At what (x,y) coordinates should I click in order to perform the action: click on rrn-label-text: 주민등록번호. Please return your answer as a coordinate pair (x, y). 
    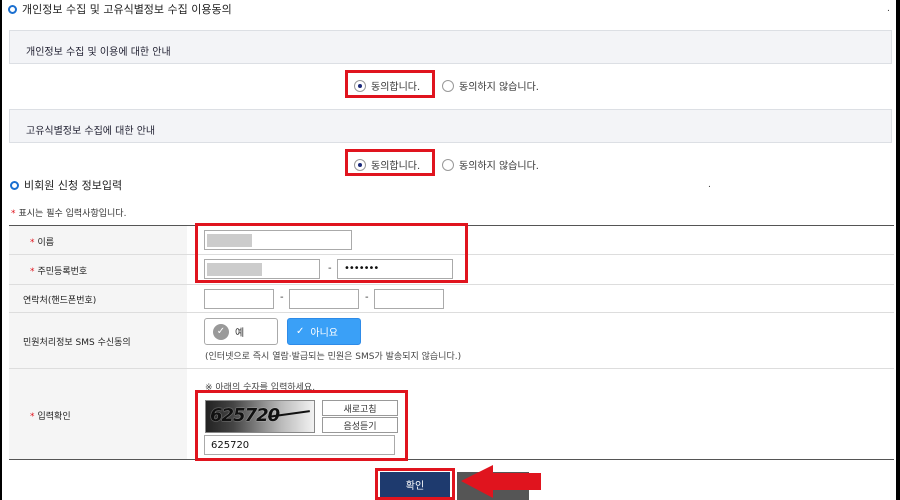
    Looking at the image, I should click on (62, 272).